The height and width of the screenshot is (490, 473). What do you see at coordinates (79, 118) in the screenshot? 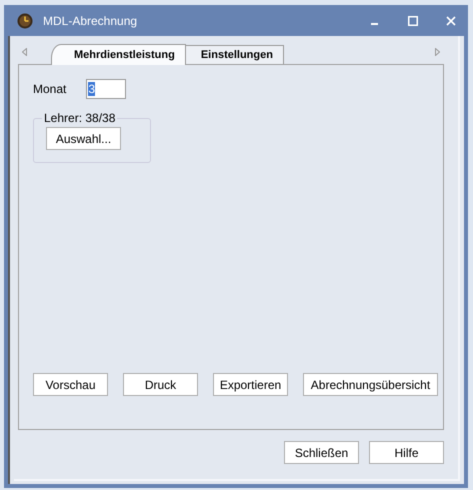
I see `group-title: Lehrer: 38/38` at bounding box center [79, 118].